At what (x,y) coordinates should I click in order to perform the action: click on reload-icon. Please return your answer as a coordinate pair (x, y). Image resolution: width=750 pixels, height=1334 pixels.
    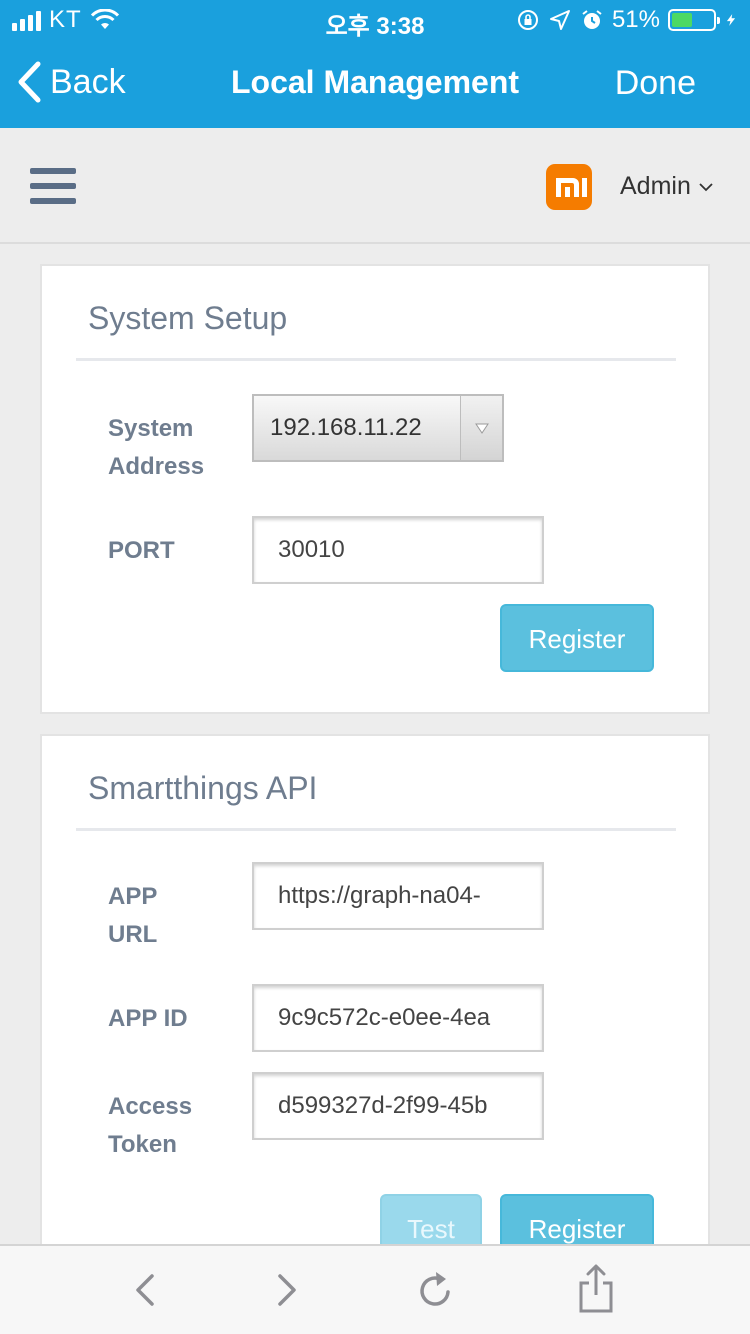
    Looking at the image, I should click on (436, 1290).